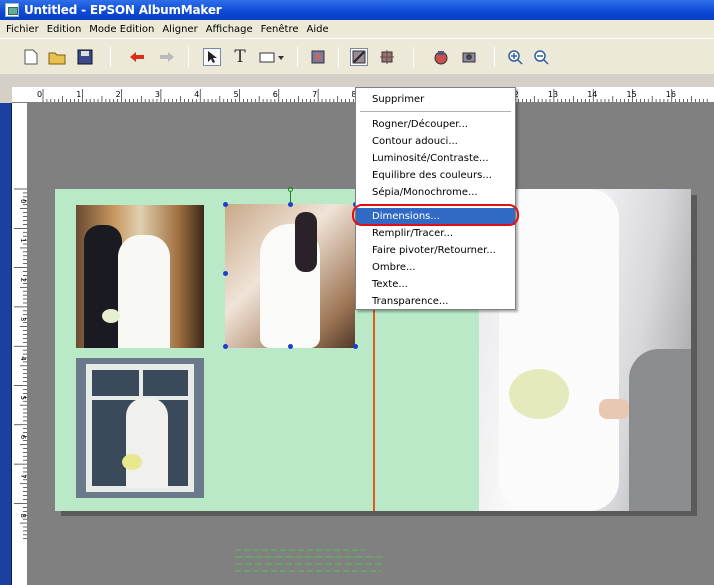  What do you see at coordinates (121, 29) in the screenshot?
I see `menu-mode-edition: Mode Edition` at bounding box center [121, 29].